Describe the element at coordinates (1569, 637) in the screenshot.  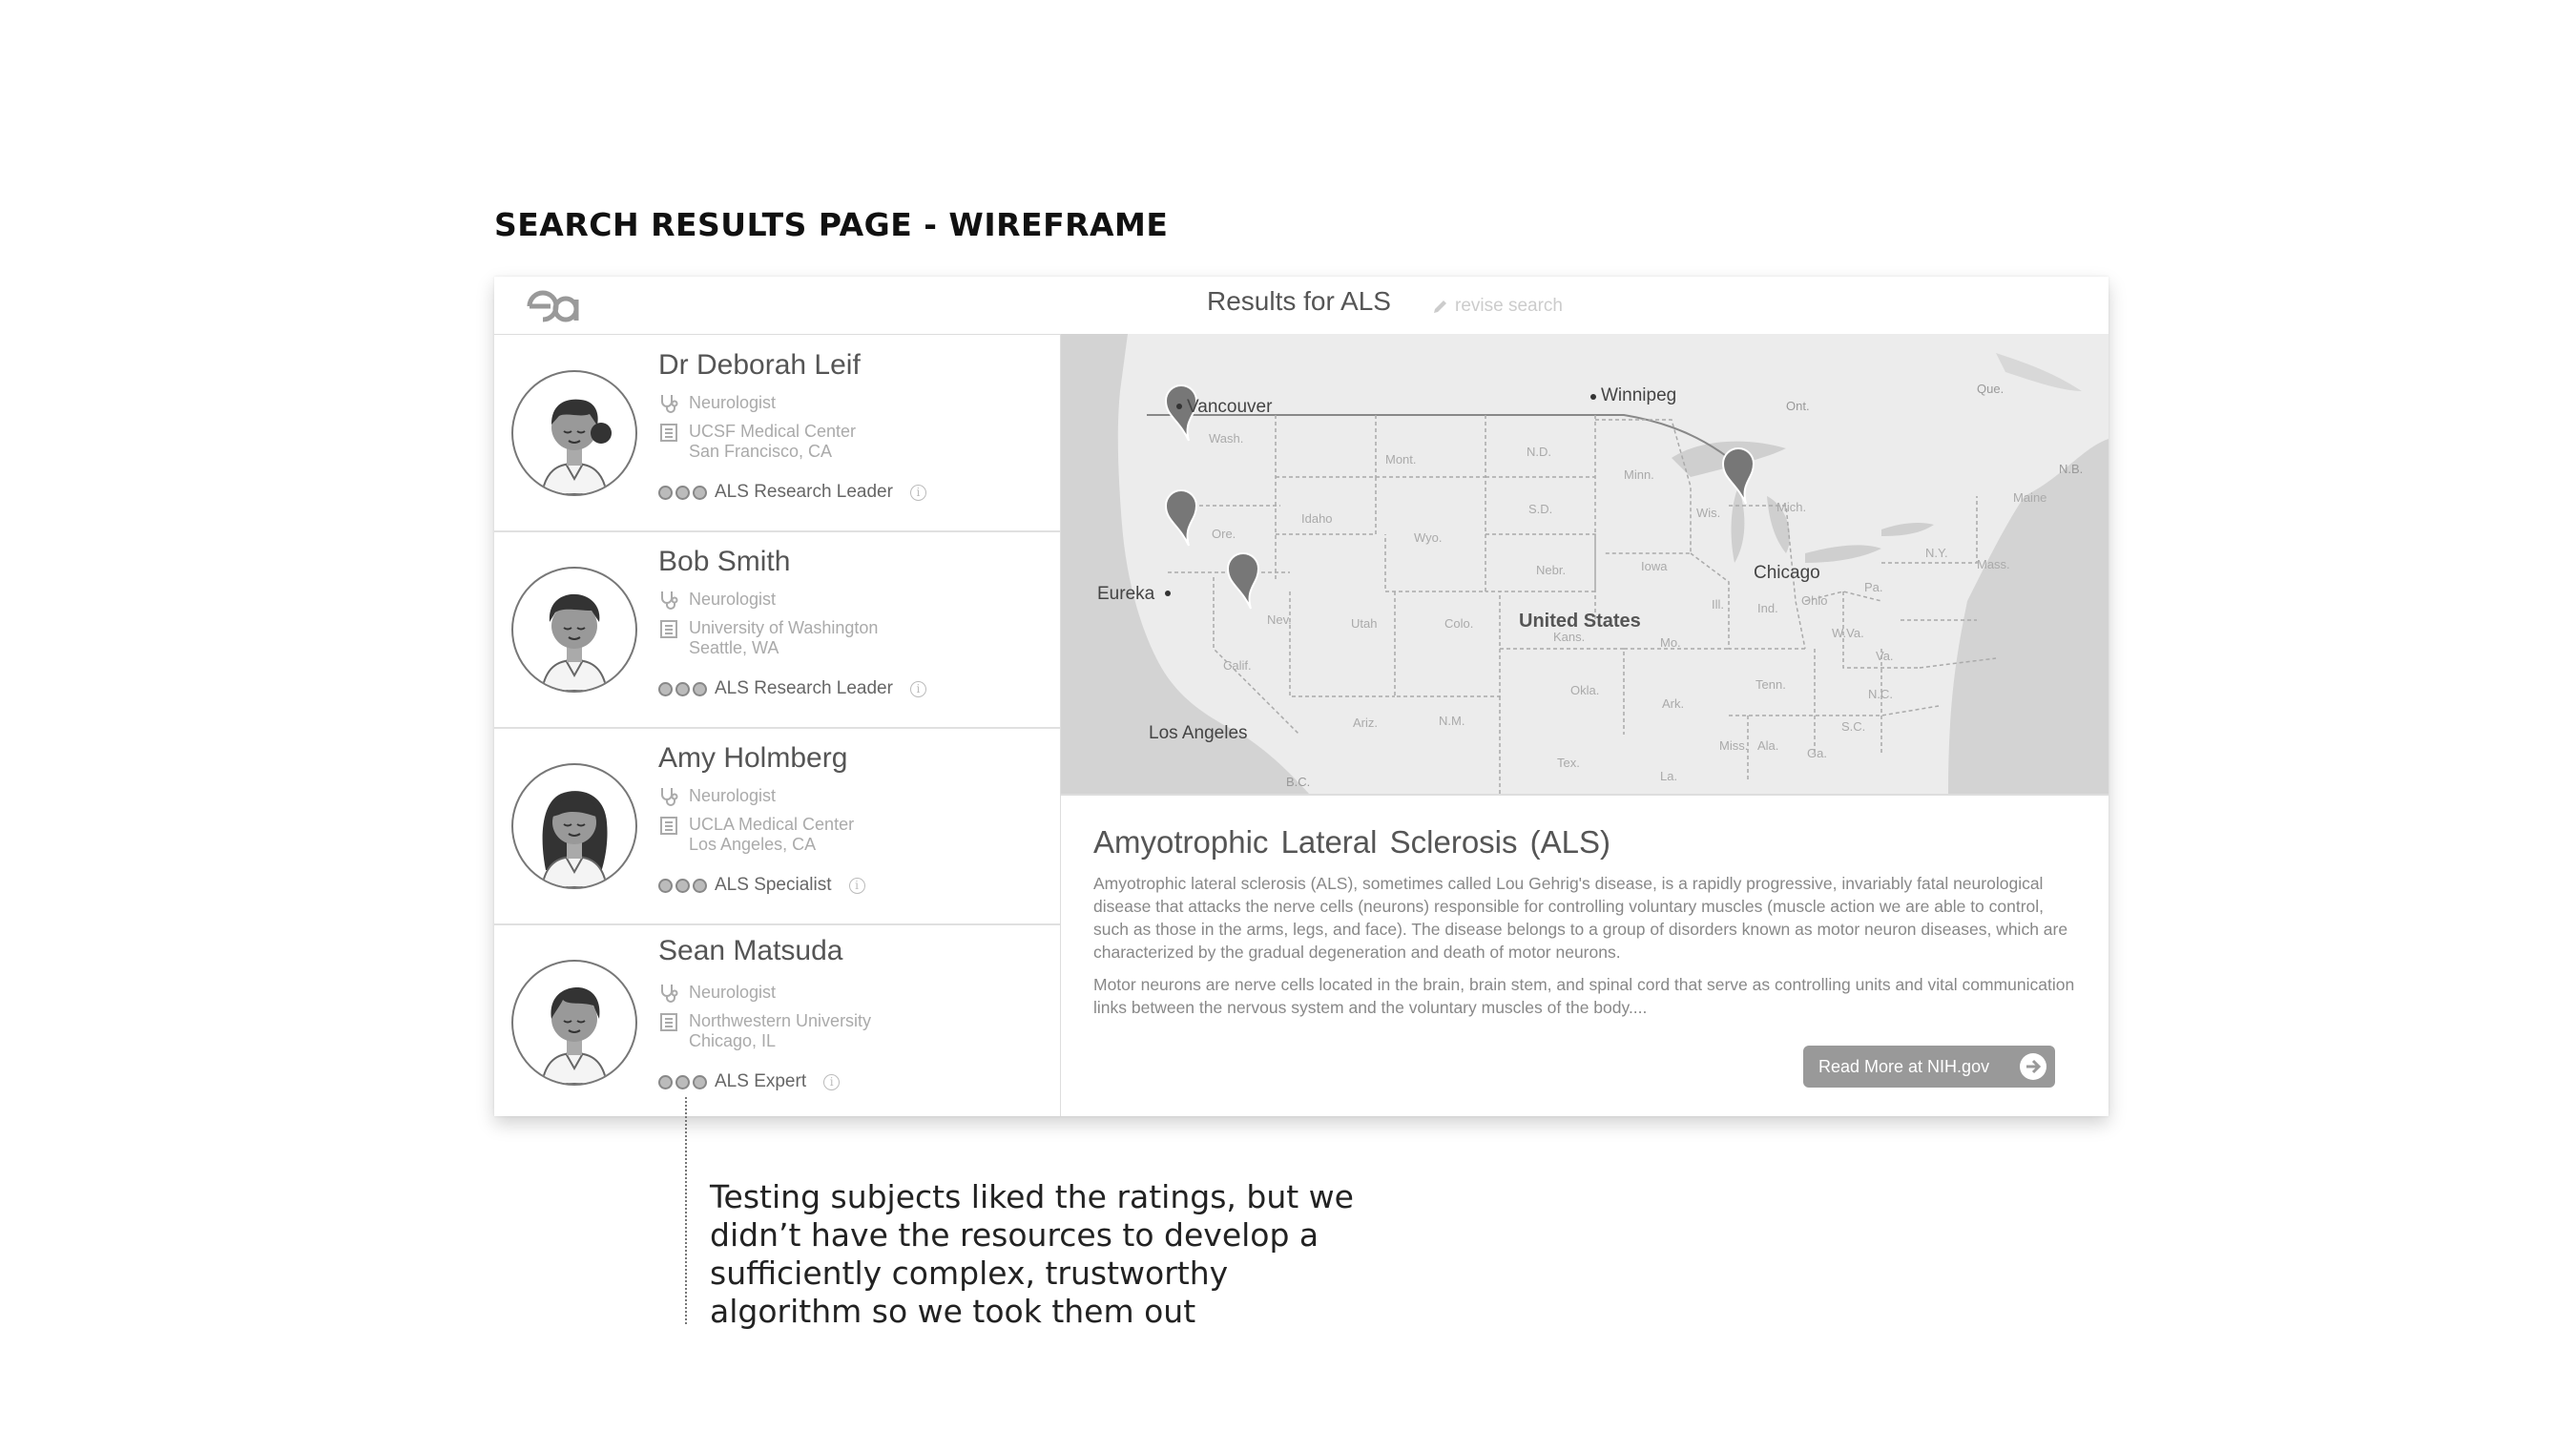
I see `state-label: Kans.` at that location.